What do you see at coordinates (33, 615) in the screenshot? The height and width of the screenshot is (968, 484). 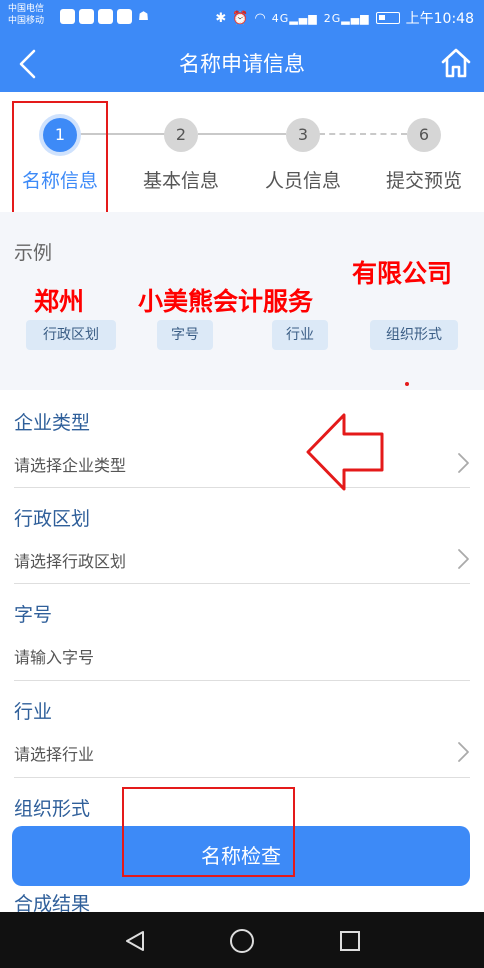 I see `field-label: 字号` at bounding box center [33, 615].